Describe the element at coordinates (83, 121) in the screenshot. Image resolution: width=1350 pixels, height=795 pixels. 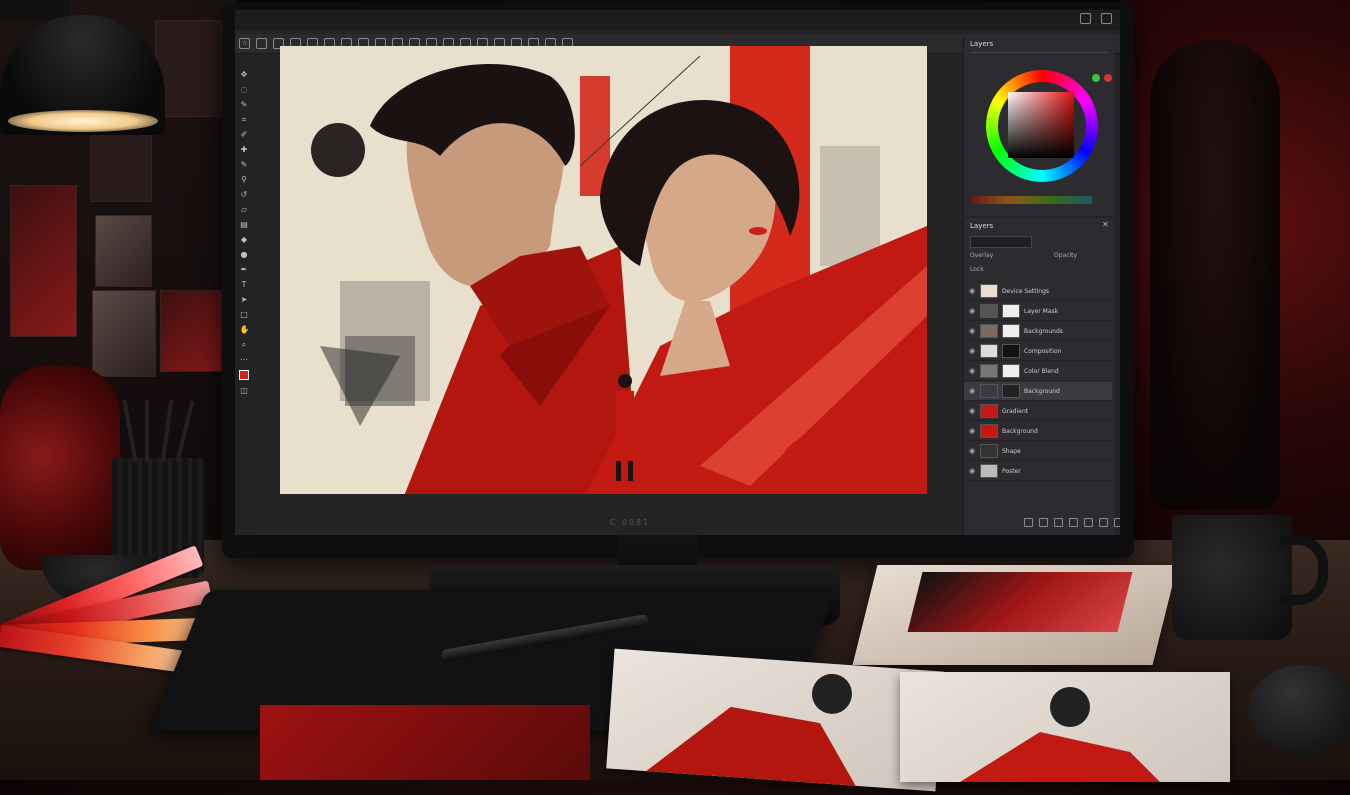
I see `lamp-light` at that location.